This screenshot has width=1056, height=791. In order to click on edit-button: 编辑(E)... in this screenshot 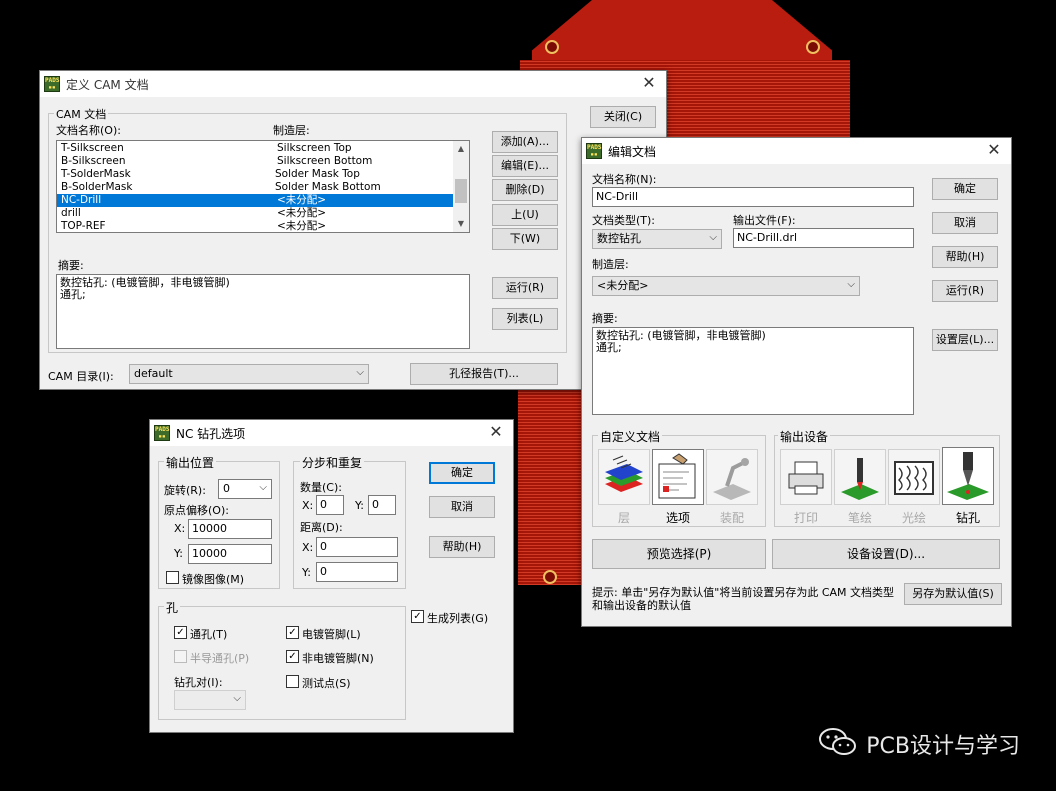, I will do `click(525, 166)`.